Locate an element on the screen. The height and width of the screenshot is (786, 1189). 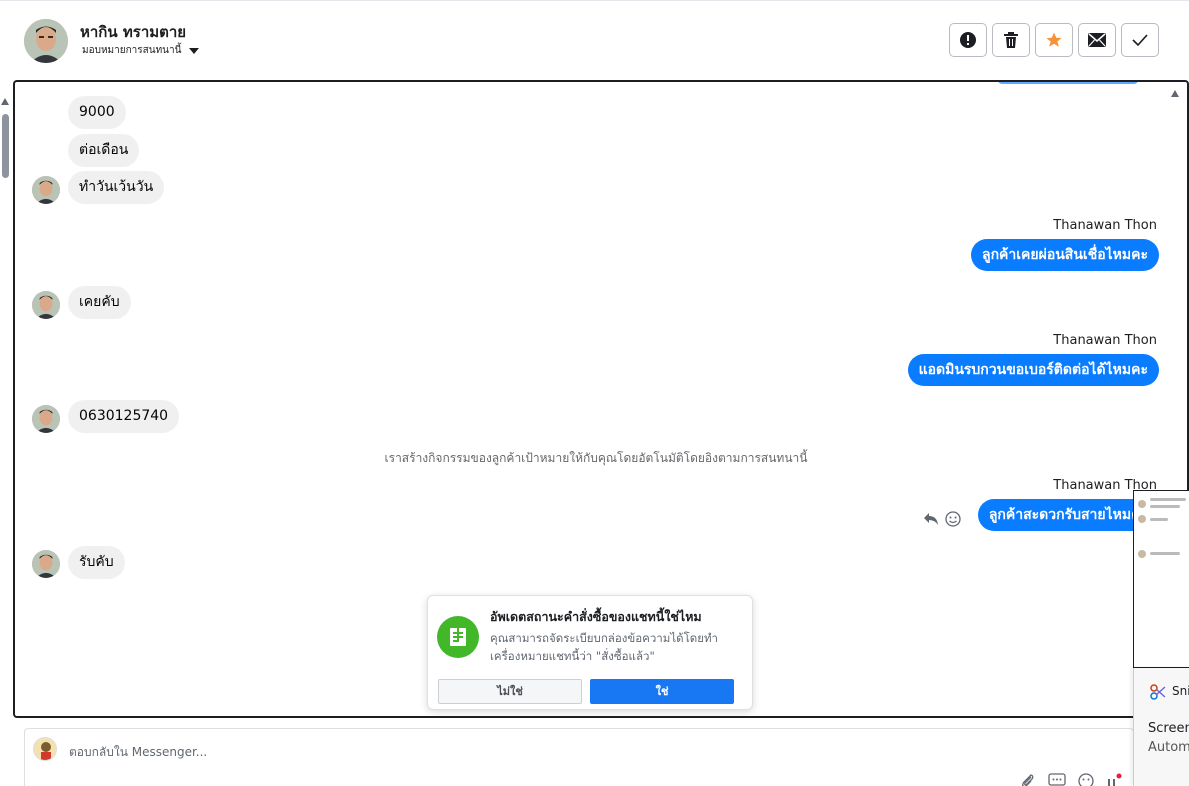
composer-toolbar is located at coordinates (1071, 779).